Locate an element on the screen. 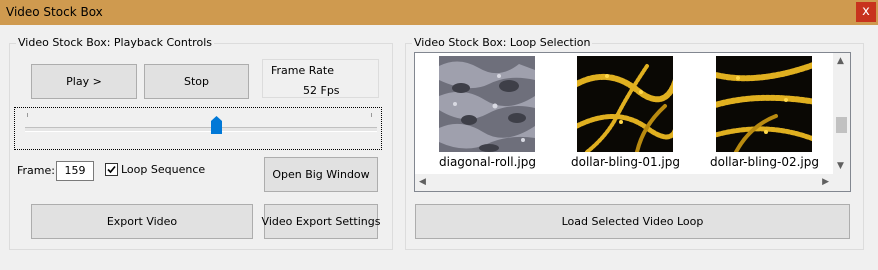 The height and width of the screenshot is (270, 878). scroll-up-arrow-icon: ▲ is located at coordinates (840, 61).